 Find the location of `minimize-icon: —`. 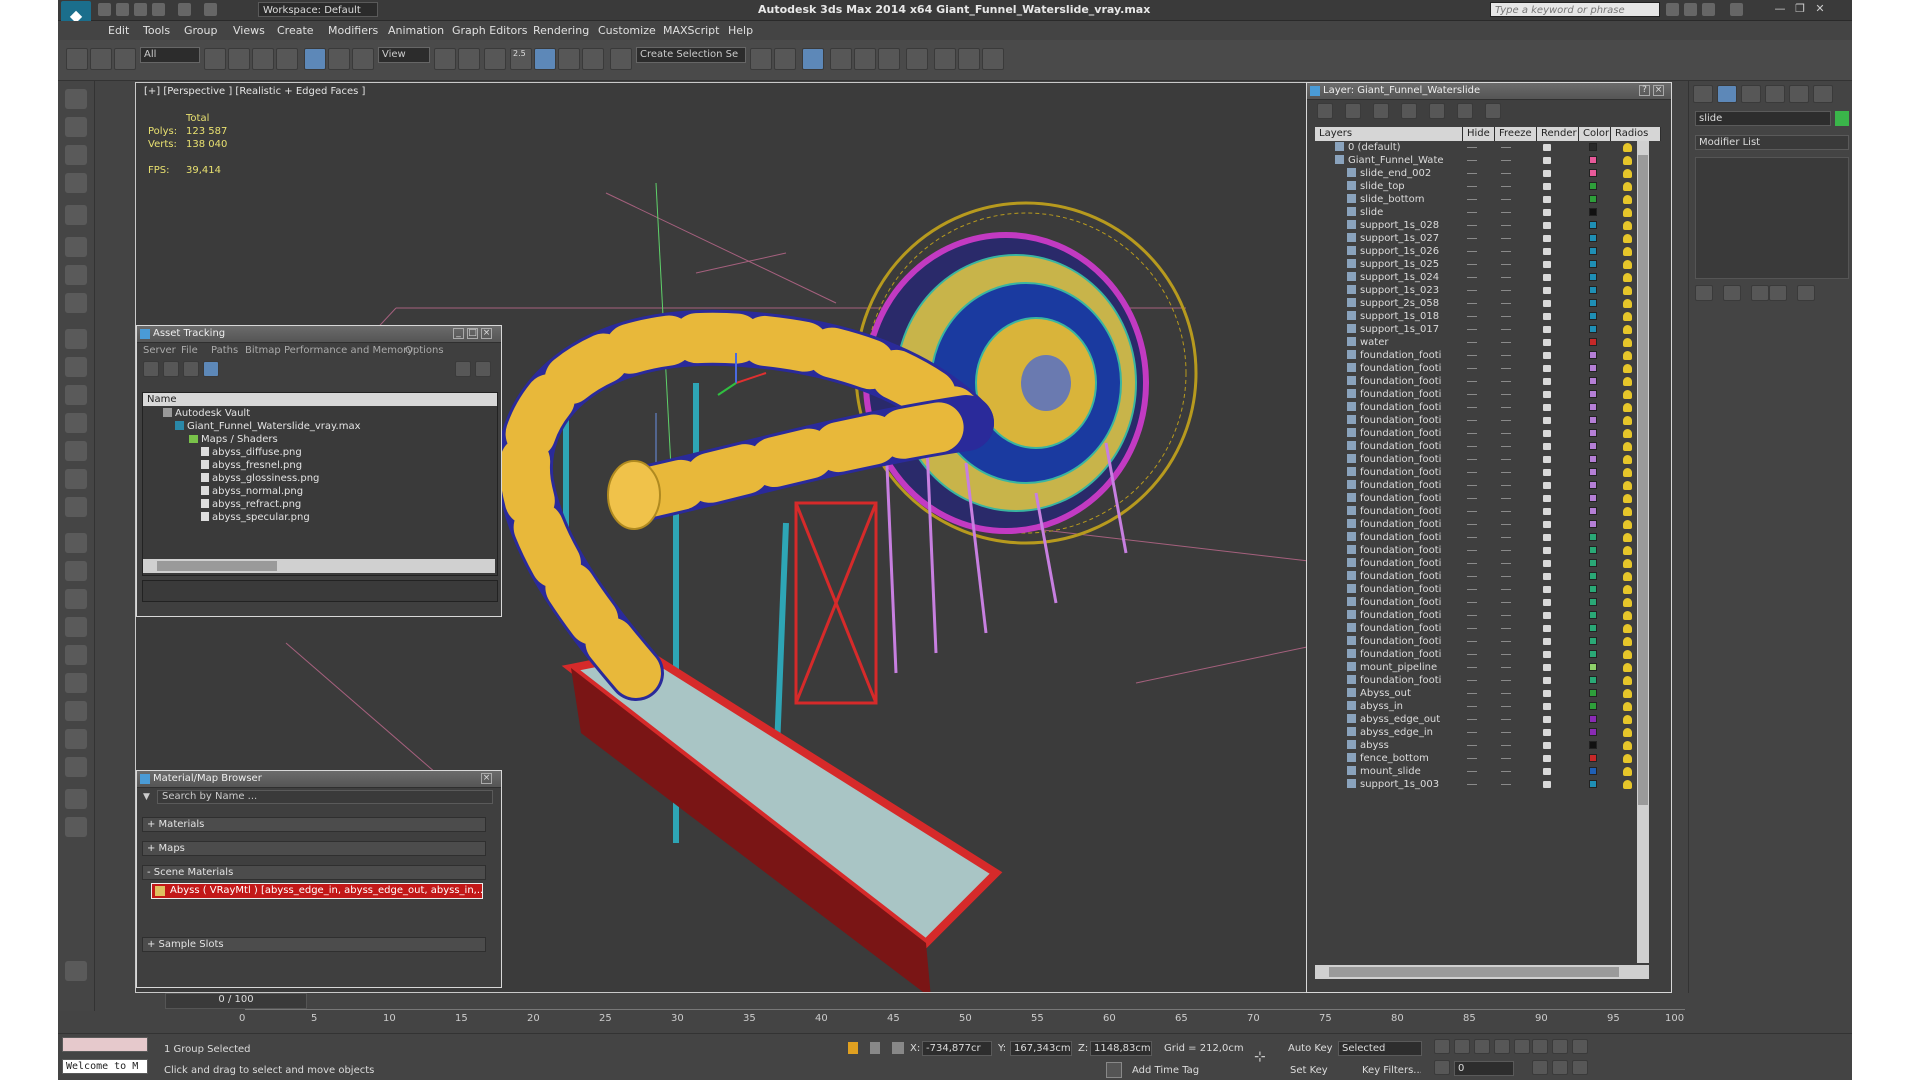

minimize-icon: — is located at coordinates (1780, 9).